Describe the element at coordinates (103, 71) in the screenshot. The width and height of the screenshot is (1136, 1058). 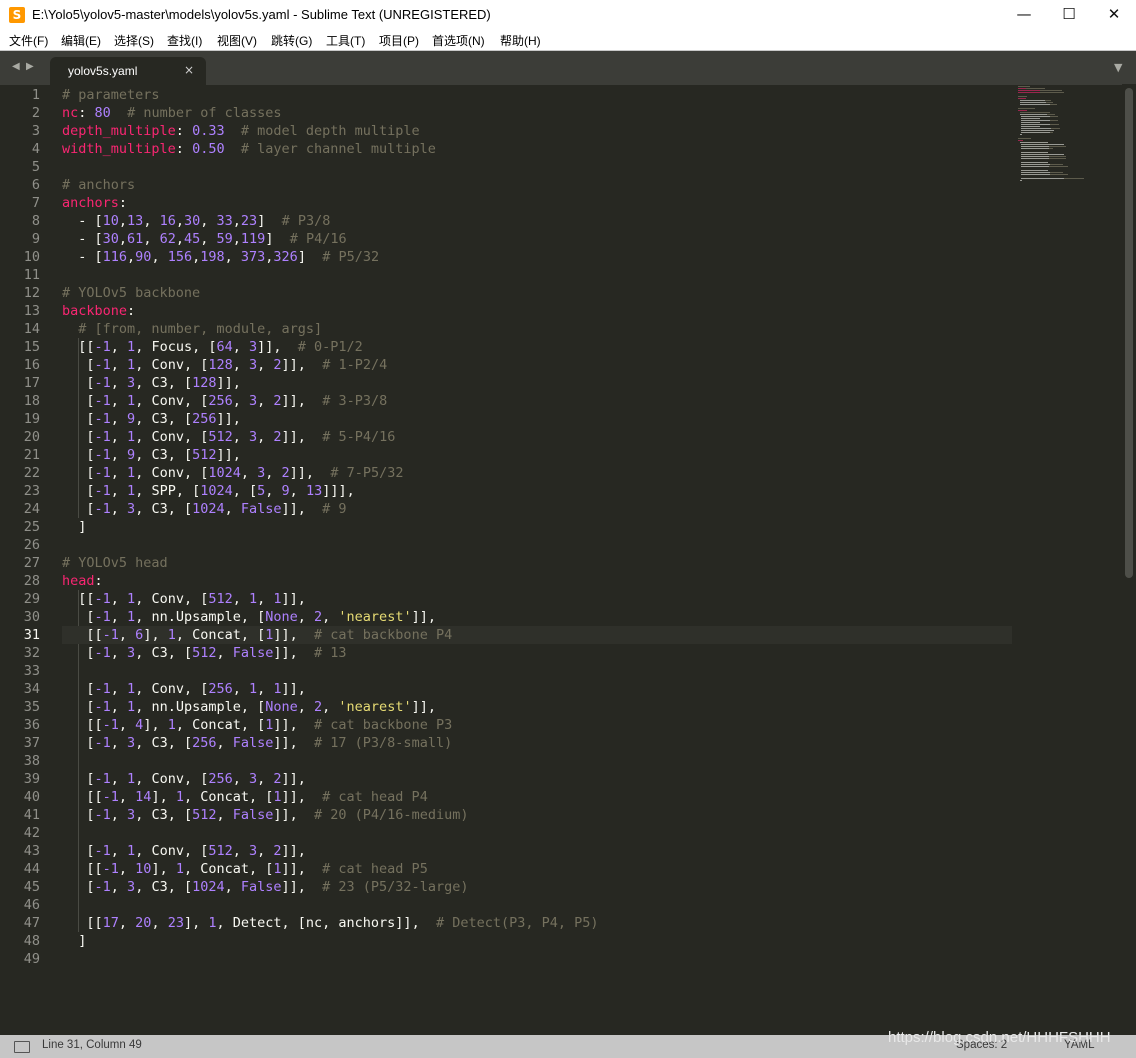
I see `tab-label: yolov5s.yaml` at that location.